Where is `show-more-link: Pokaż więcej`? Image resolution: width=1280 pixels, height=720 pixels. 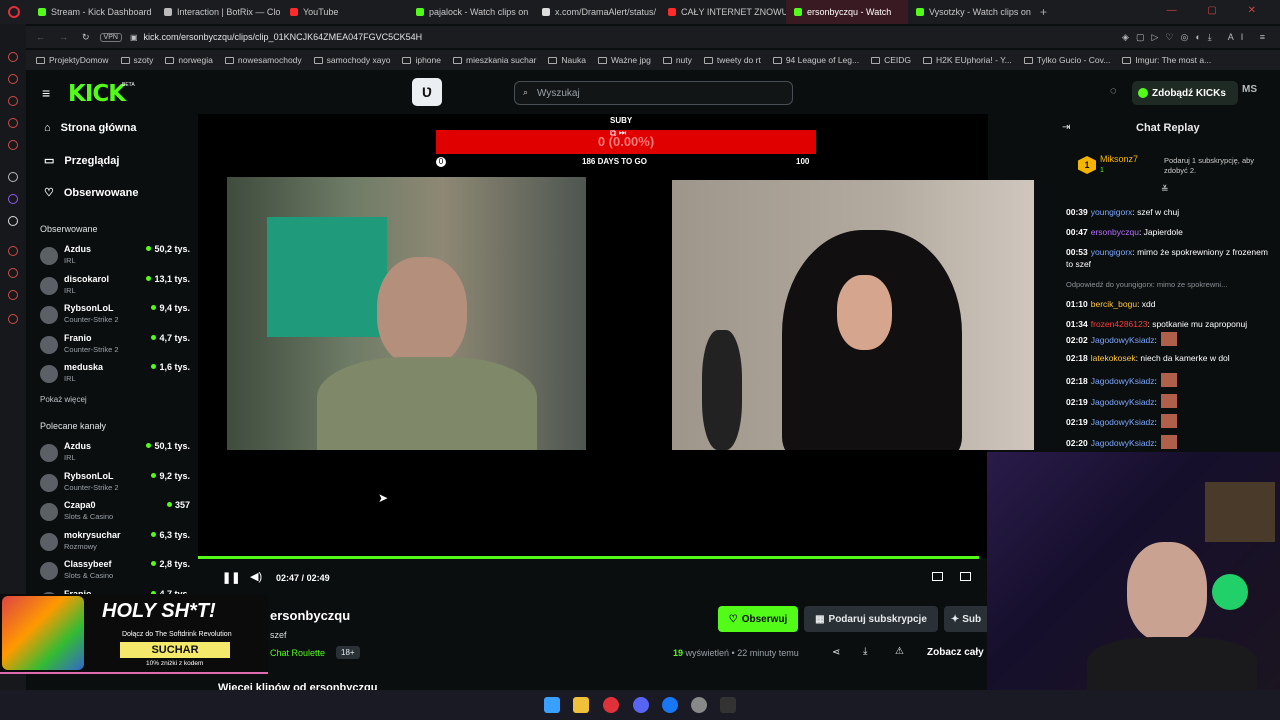
show-more-link: Pokaż więcej is located at coordinates (63, 399).